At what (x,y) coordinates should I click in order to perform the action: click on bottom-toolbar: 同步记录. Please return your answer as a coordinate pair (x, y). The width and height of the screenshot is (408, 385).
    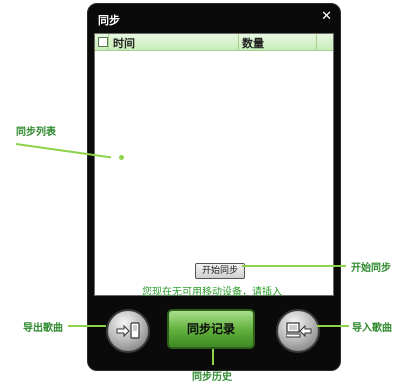
    Looking at the image, I should click on (214, 331).